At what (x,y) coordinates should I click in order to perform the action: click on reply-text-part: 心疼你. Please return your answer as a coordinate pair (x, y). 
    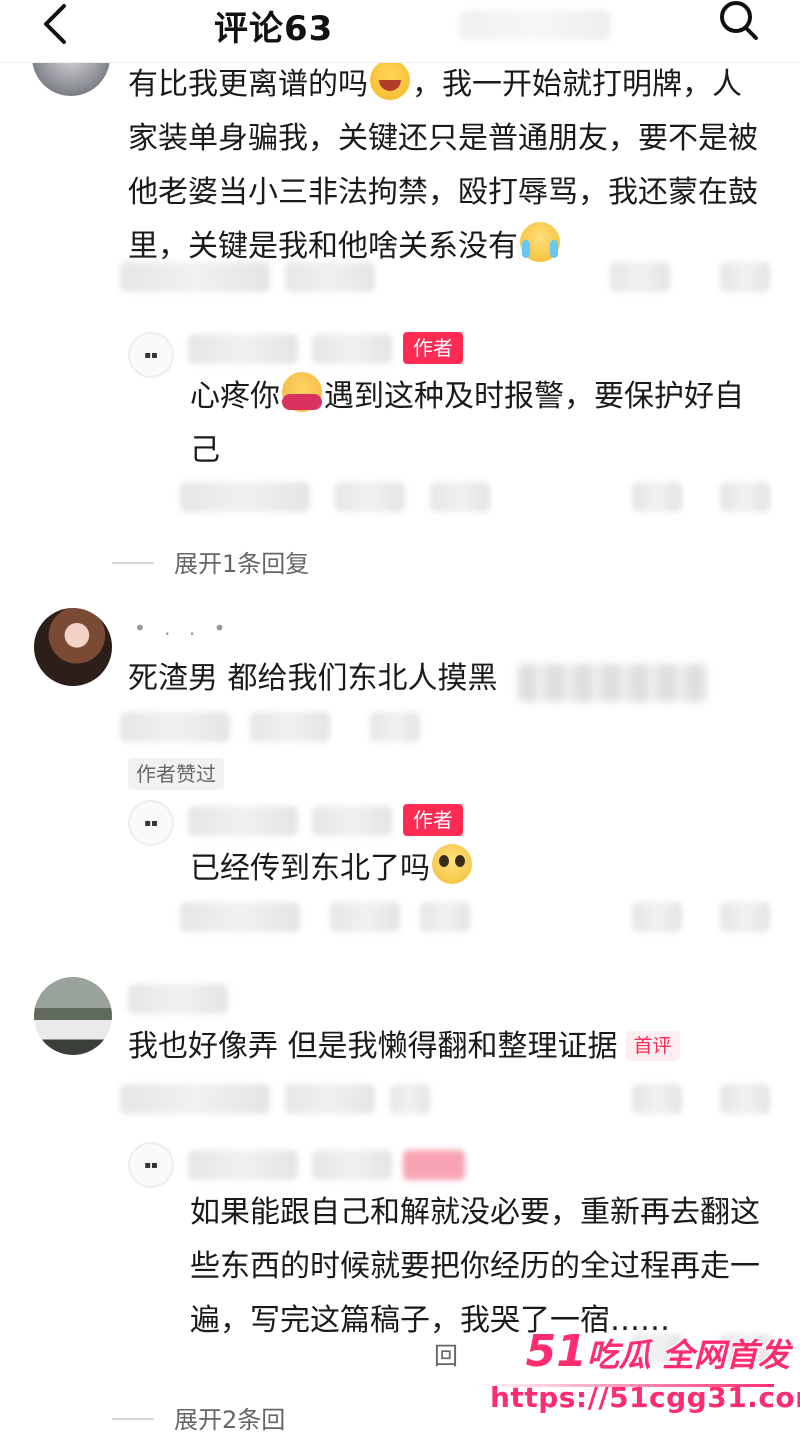
    Looking at the image, I should click on (235, 396).